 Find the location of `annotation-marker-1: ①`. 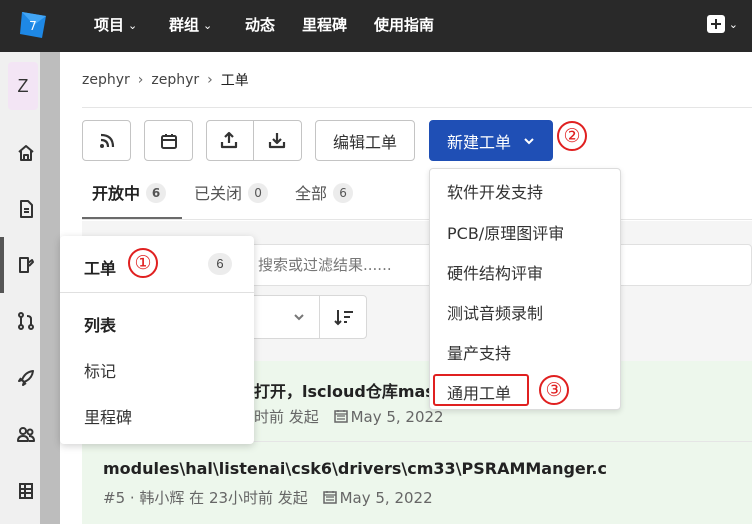

annotation-marker-1: ① is located at coordinates (143, 263).